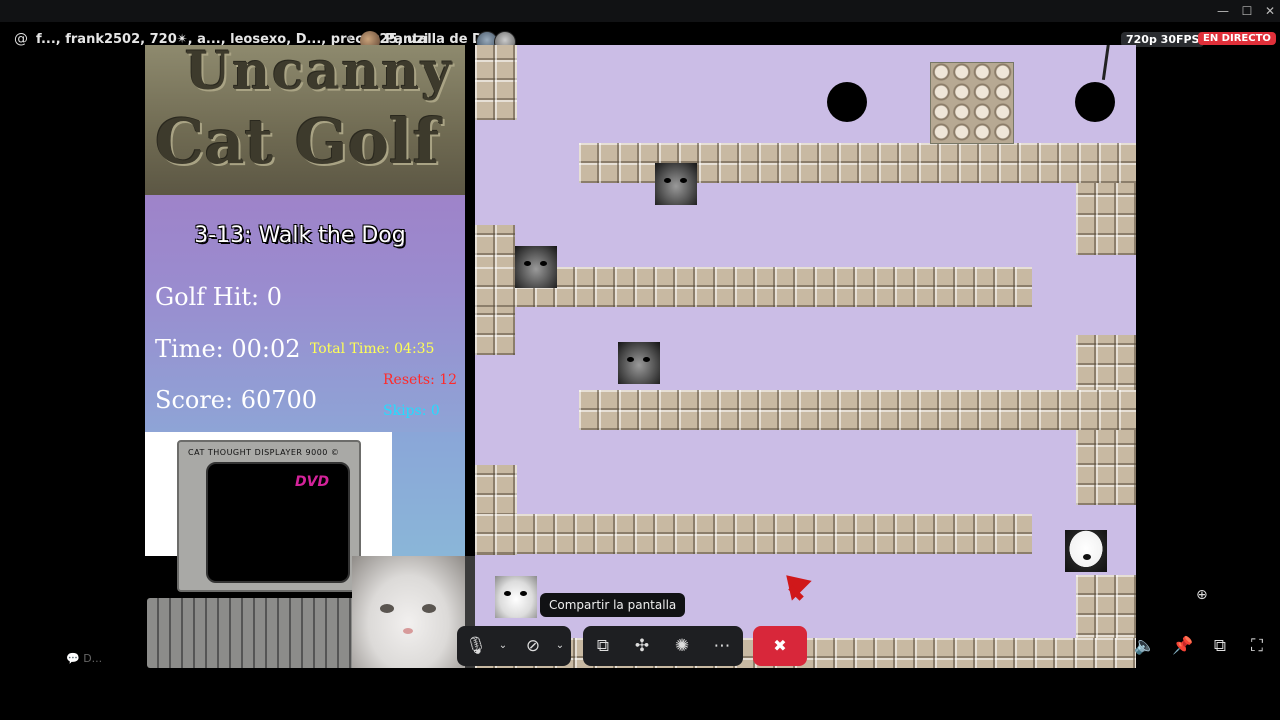 This screenshot has height=720, width=1280. I want to click on logo-line-1: Uncanny, so click(319, 73).